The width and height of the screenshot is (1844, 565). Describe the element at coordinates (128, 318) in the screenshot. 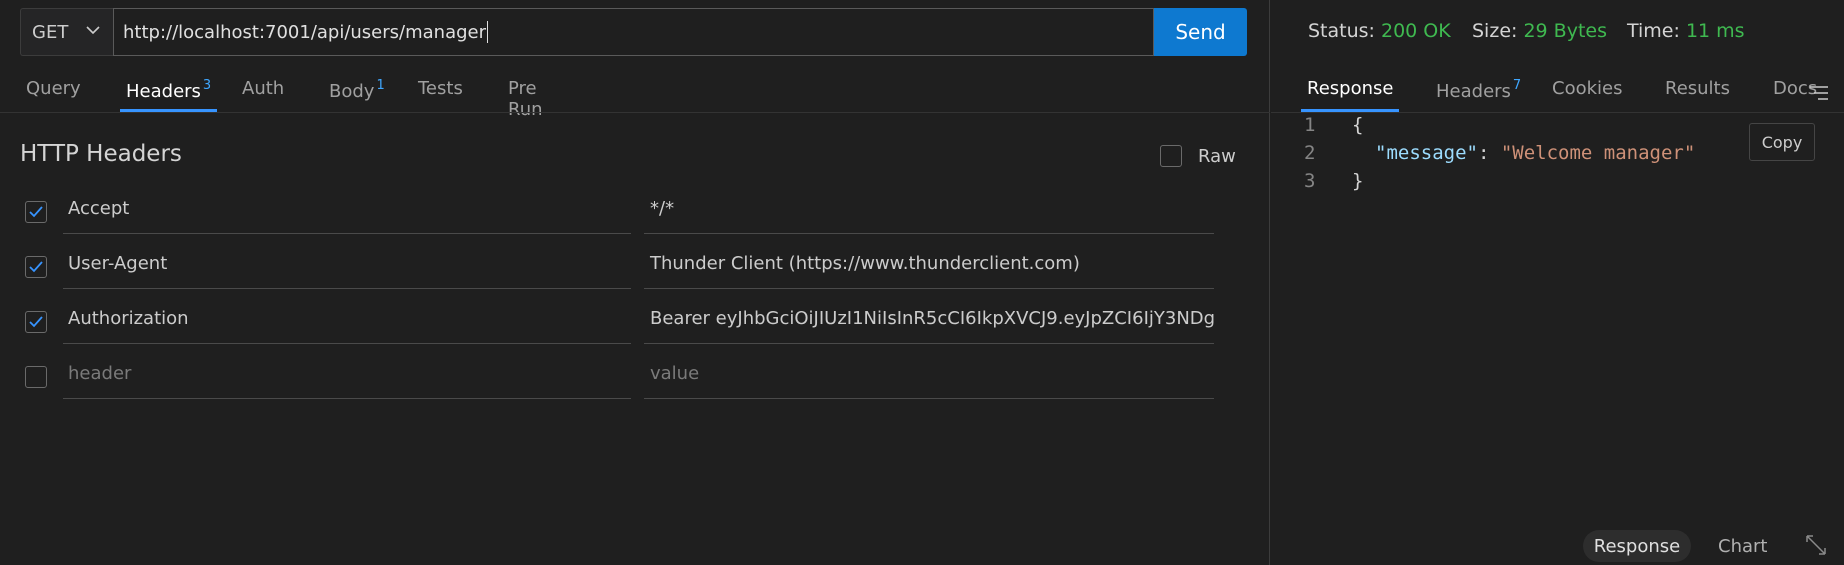

I see `header-key: Authorization` at that location.